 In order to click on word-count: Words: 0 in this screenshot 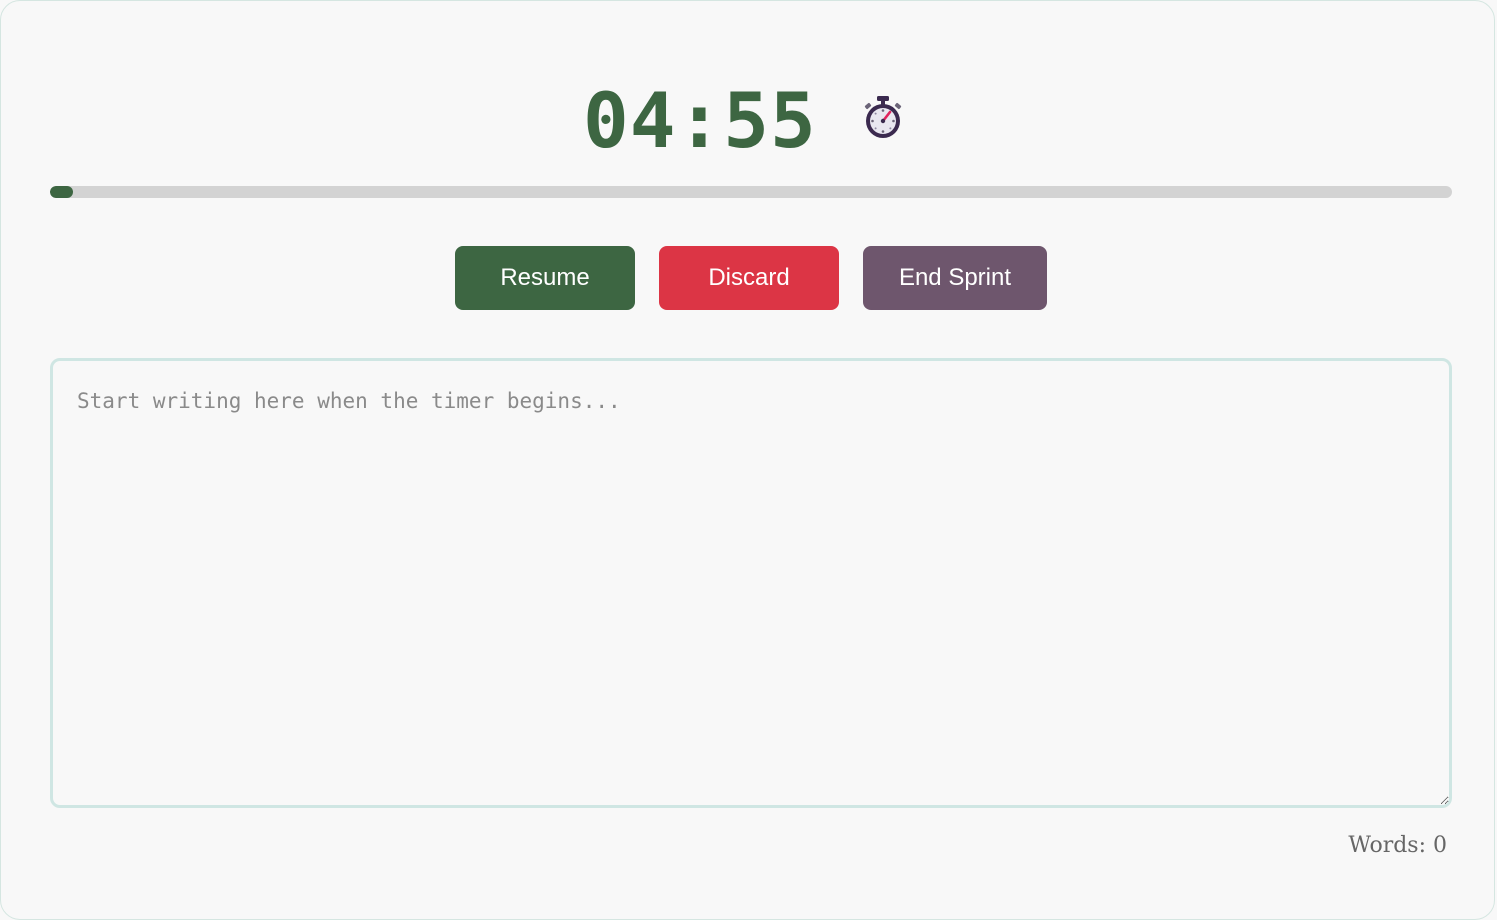, I will do `click(1397, 845)`.